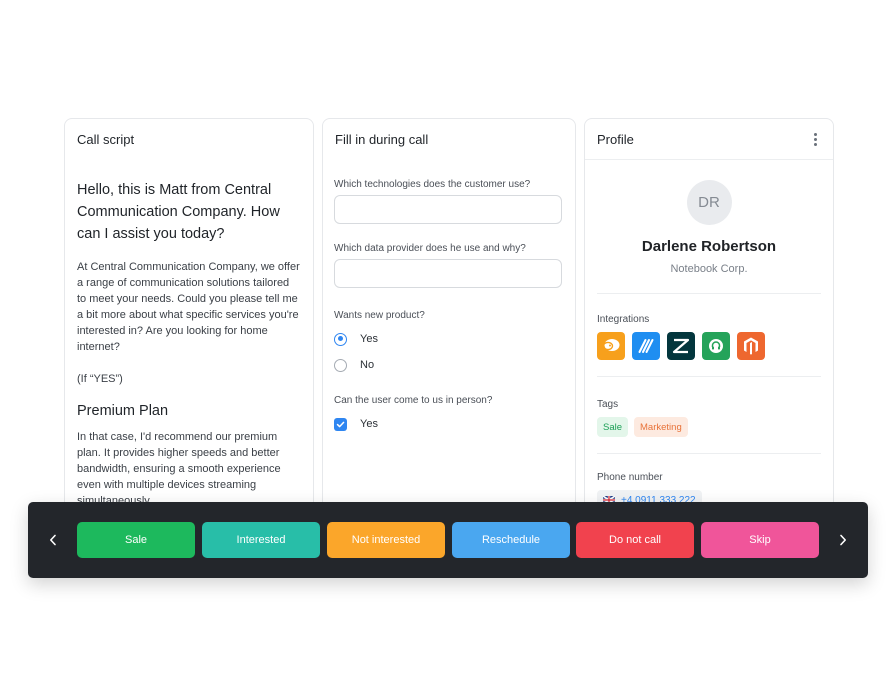  I want to click on sale-button: Sale, so click(136, 540).